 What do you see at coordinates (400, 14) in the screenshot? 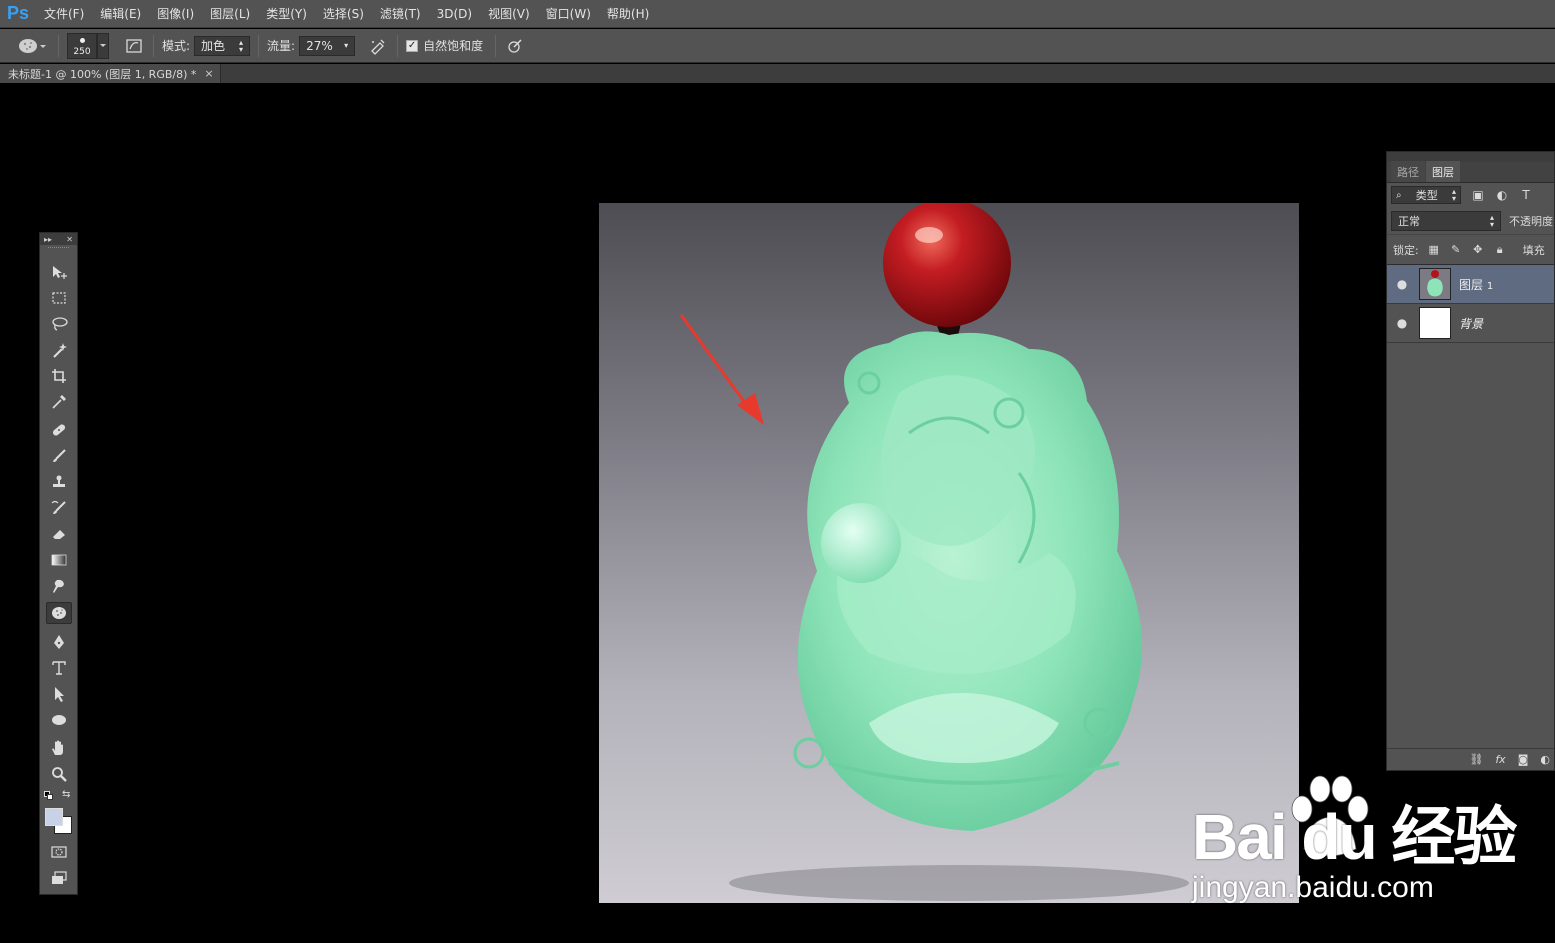
I see `menu-filter: 滤镜(T)` at bounding box center [400, 14].